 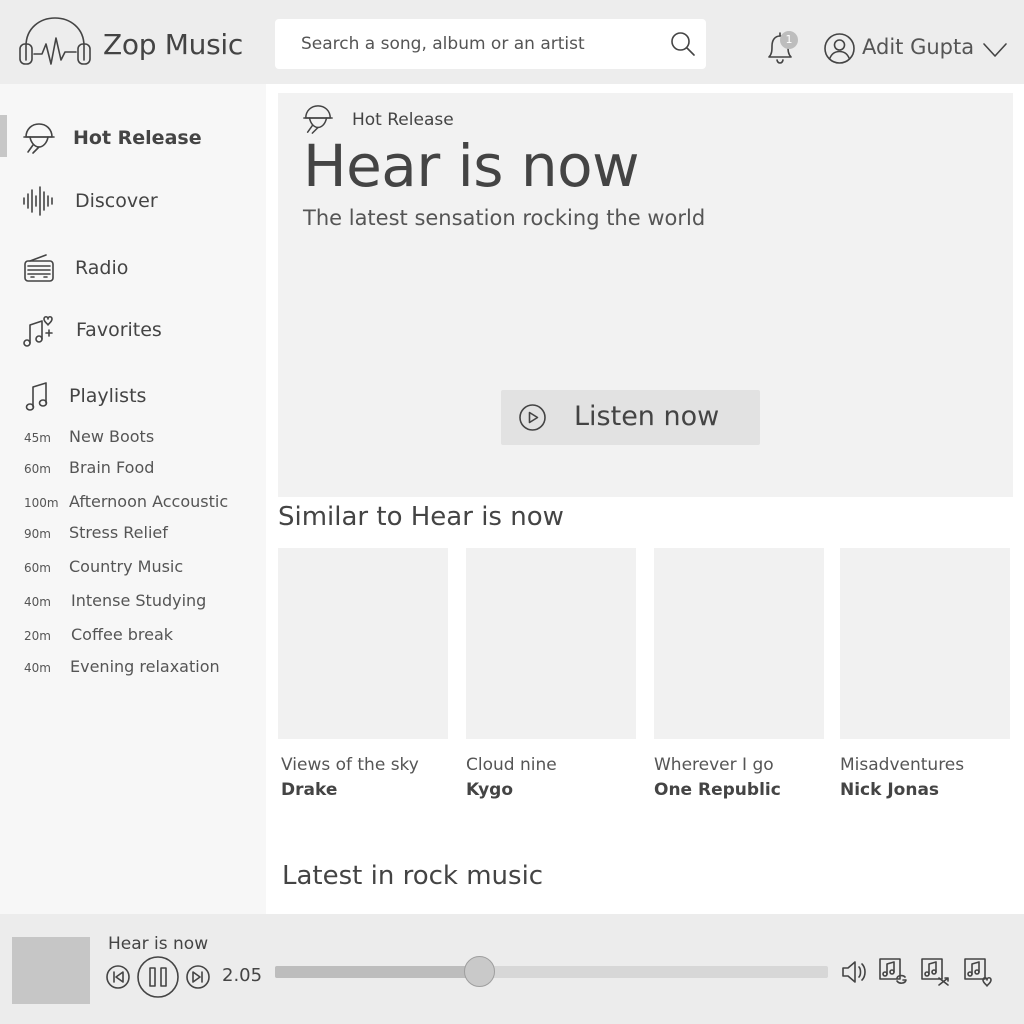 What do you see at coordinates (511, 765) in the screenshot?
I see `song-title: Cloud nine` at bounding box center [511, 765].